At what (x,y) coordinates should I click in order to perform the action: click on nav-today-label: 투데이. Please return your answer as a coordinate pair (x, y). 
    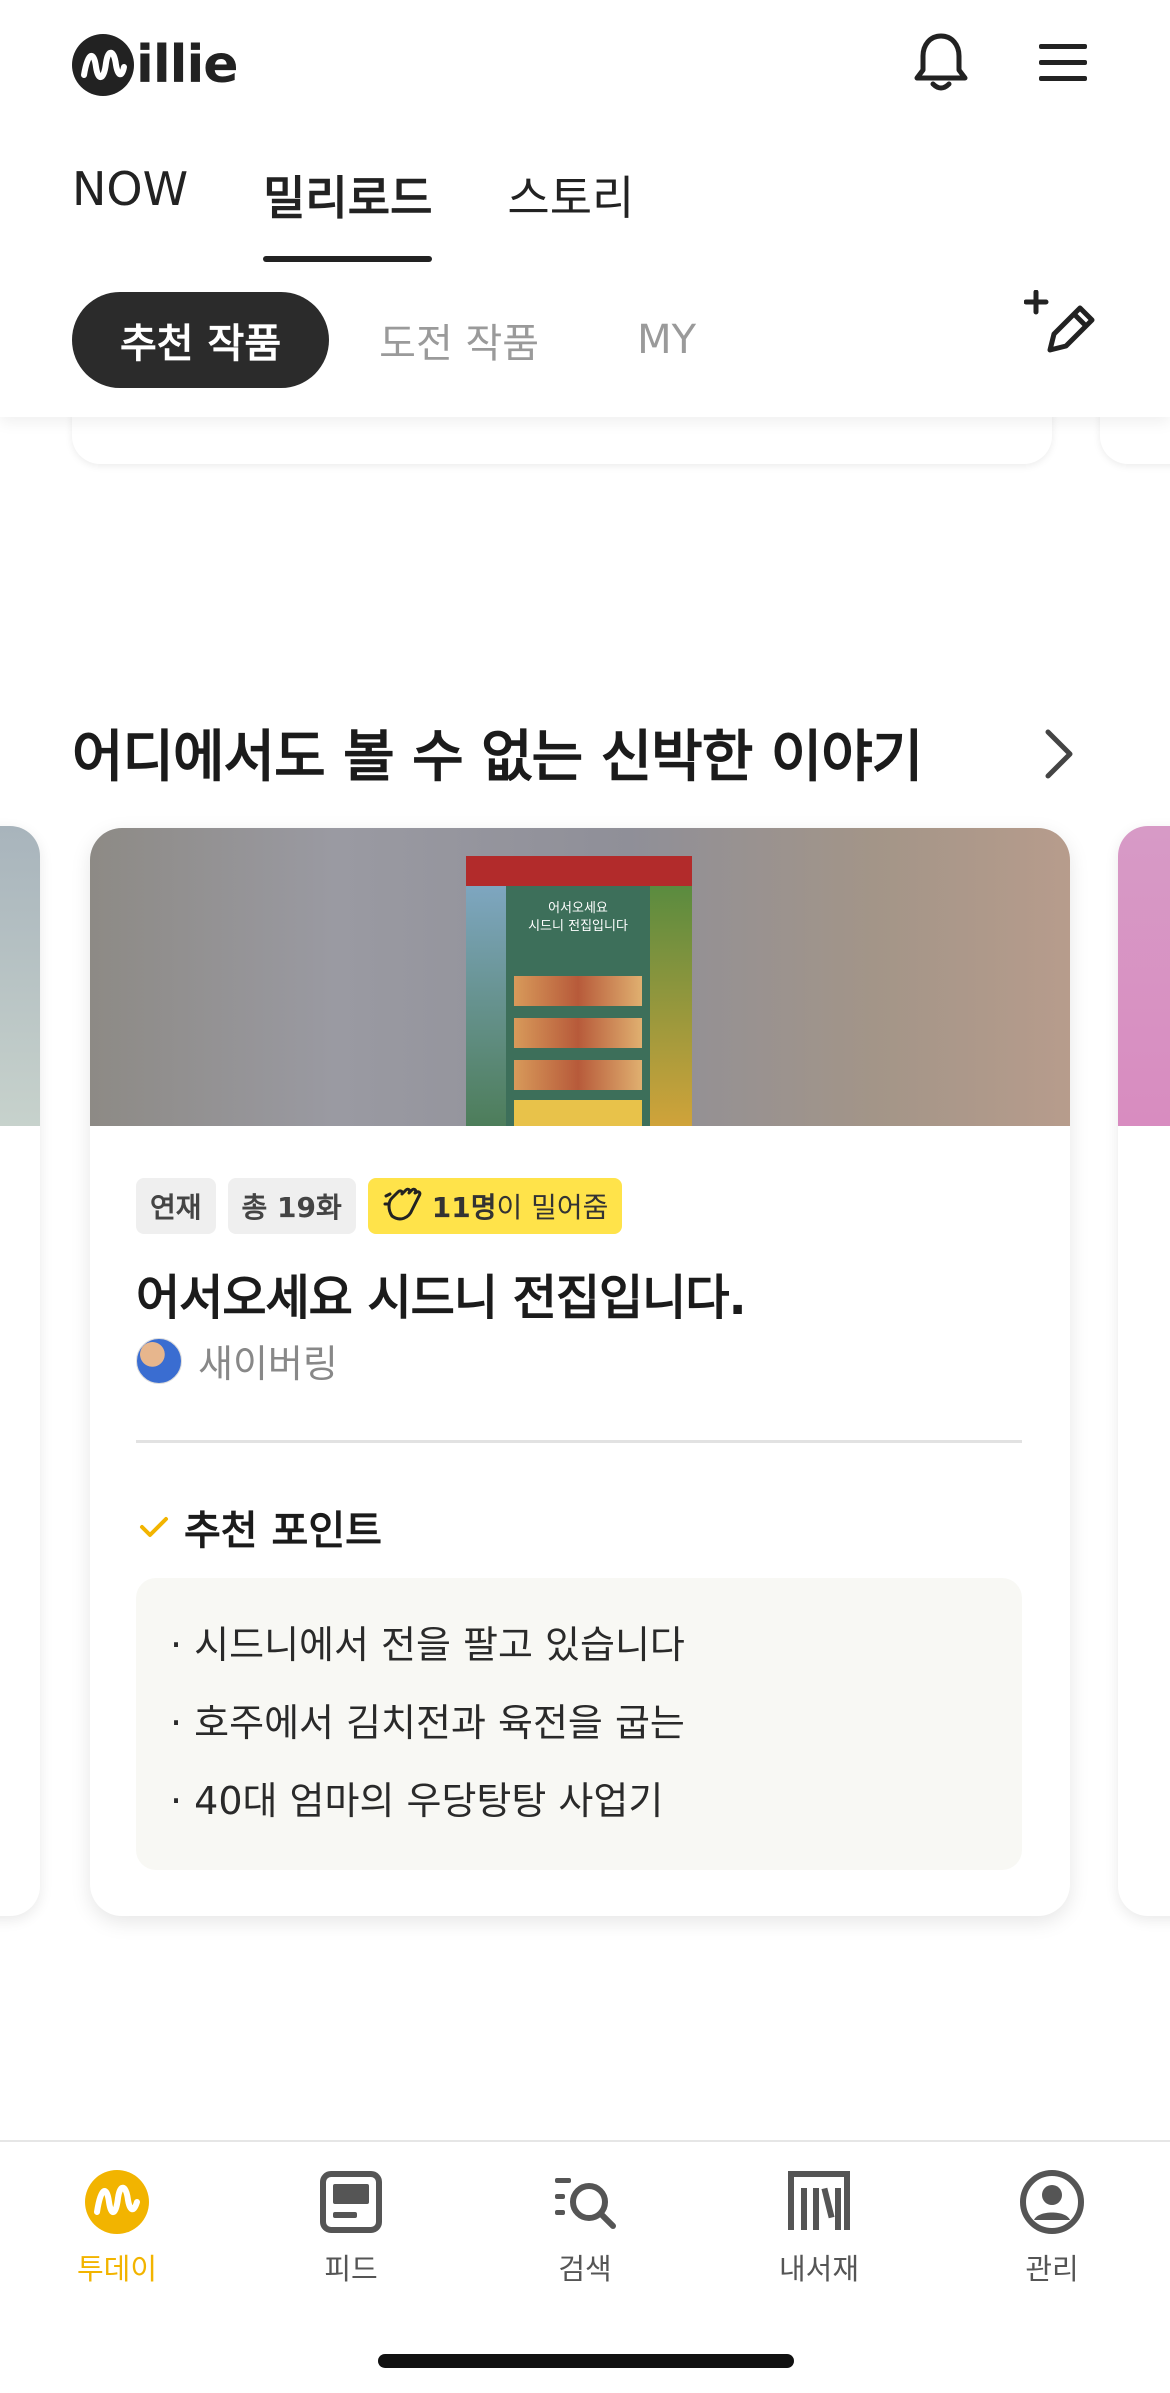
    Looking at the image, I should click on (117, 2269).